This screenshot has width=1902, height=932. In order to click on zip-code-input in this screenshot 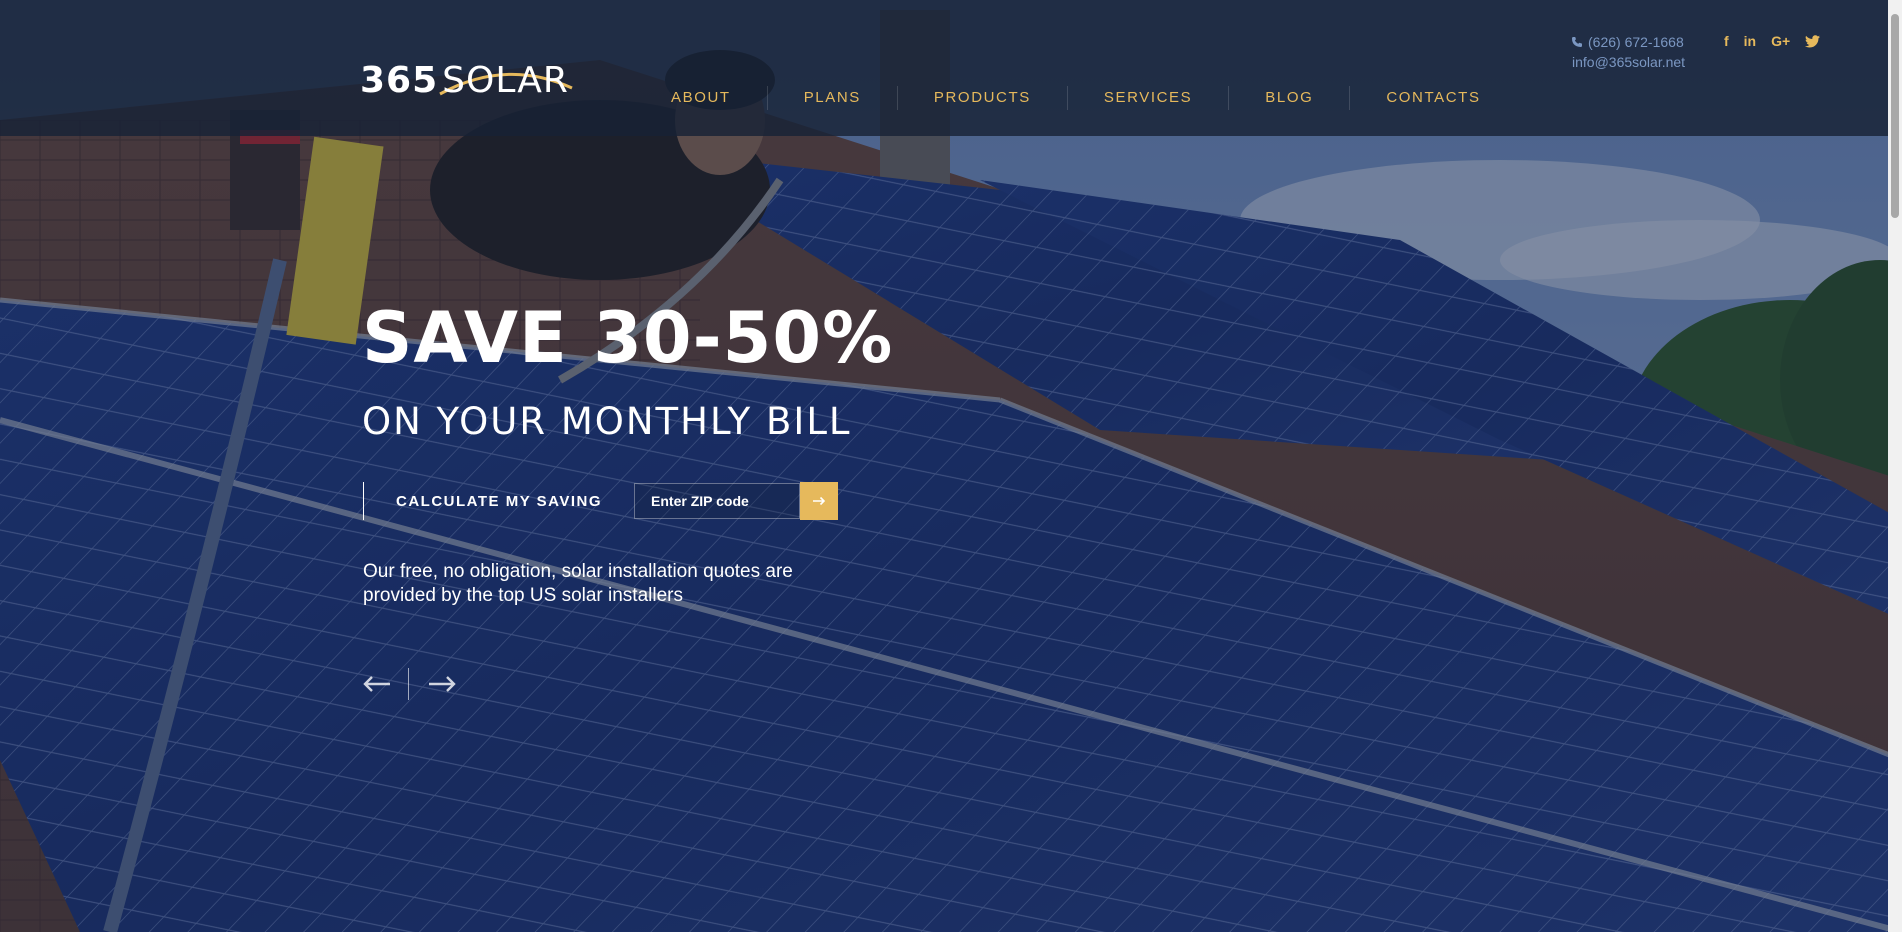, I will do `click(717, 501)`.